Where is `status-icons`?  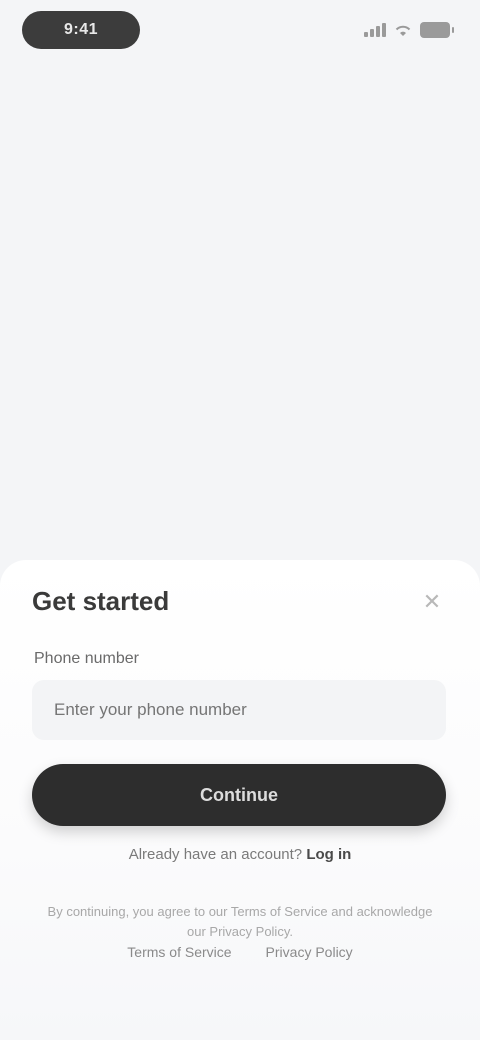
status-icons is located at coordinates (409, 30).